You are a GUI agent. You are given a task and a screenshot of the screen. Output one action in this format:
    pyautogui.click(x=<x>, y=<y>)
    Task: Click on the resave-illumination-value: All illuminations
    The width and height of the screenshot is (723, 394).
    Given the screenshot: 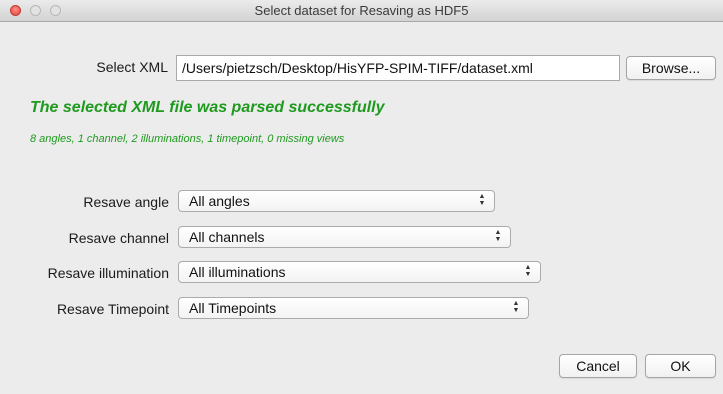 What is the action you would take?
    pyautogui.click(x=237, y=272)
    